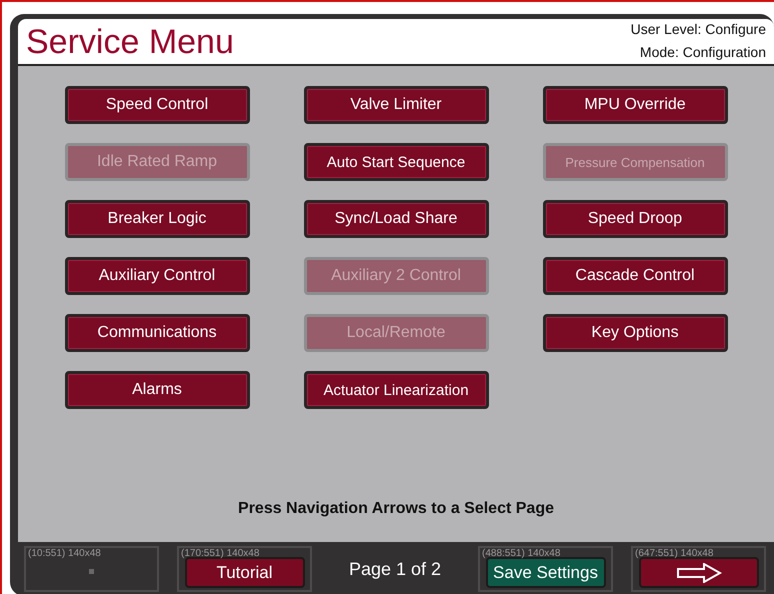 This screenshot has width=774, height=594. What do you see at coordinates (91, 571) in the screenshot?
I see `square-icon` at bounding box center [91, 571].